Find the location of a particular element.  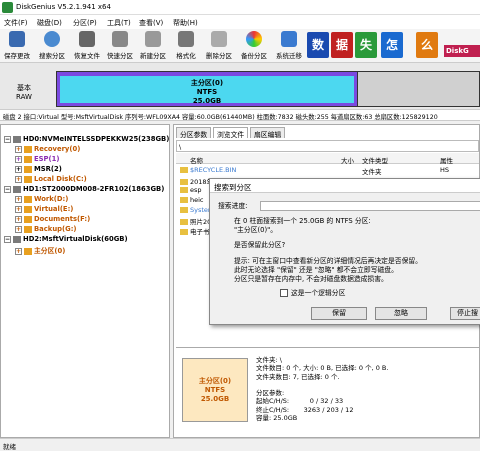

disk-type-label: 基本 RAW is located at coordinates (24, 92).